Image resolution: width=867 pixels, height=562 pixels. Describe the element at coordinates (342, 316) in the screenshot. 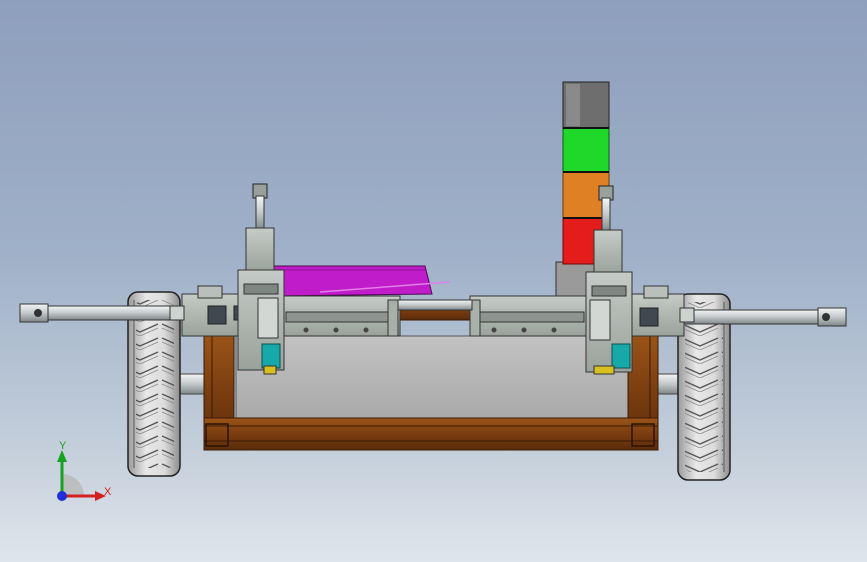

I see `left-slide-rail` at that location.